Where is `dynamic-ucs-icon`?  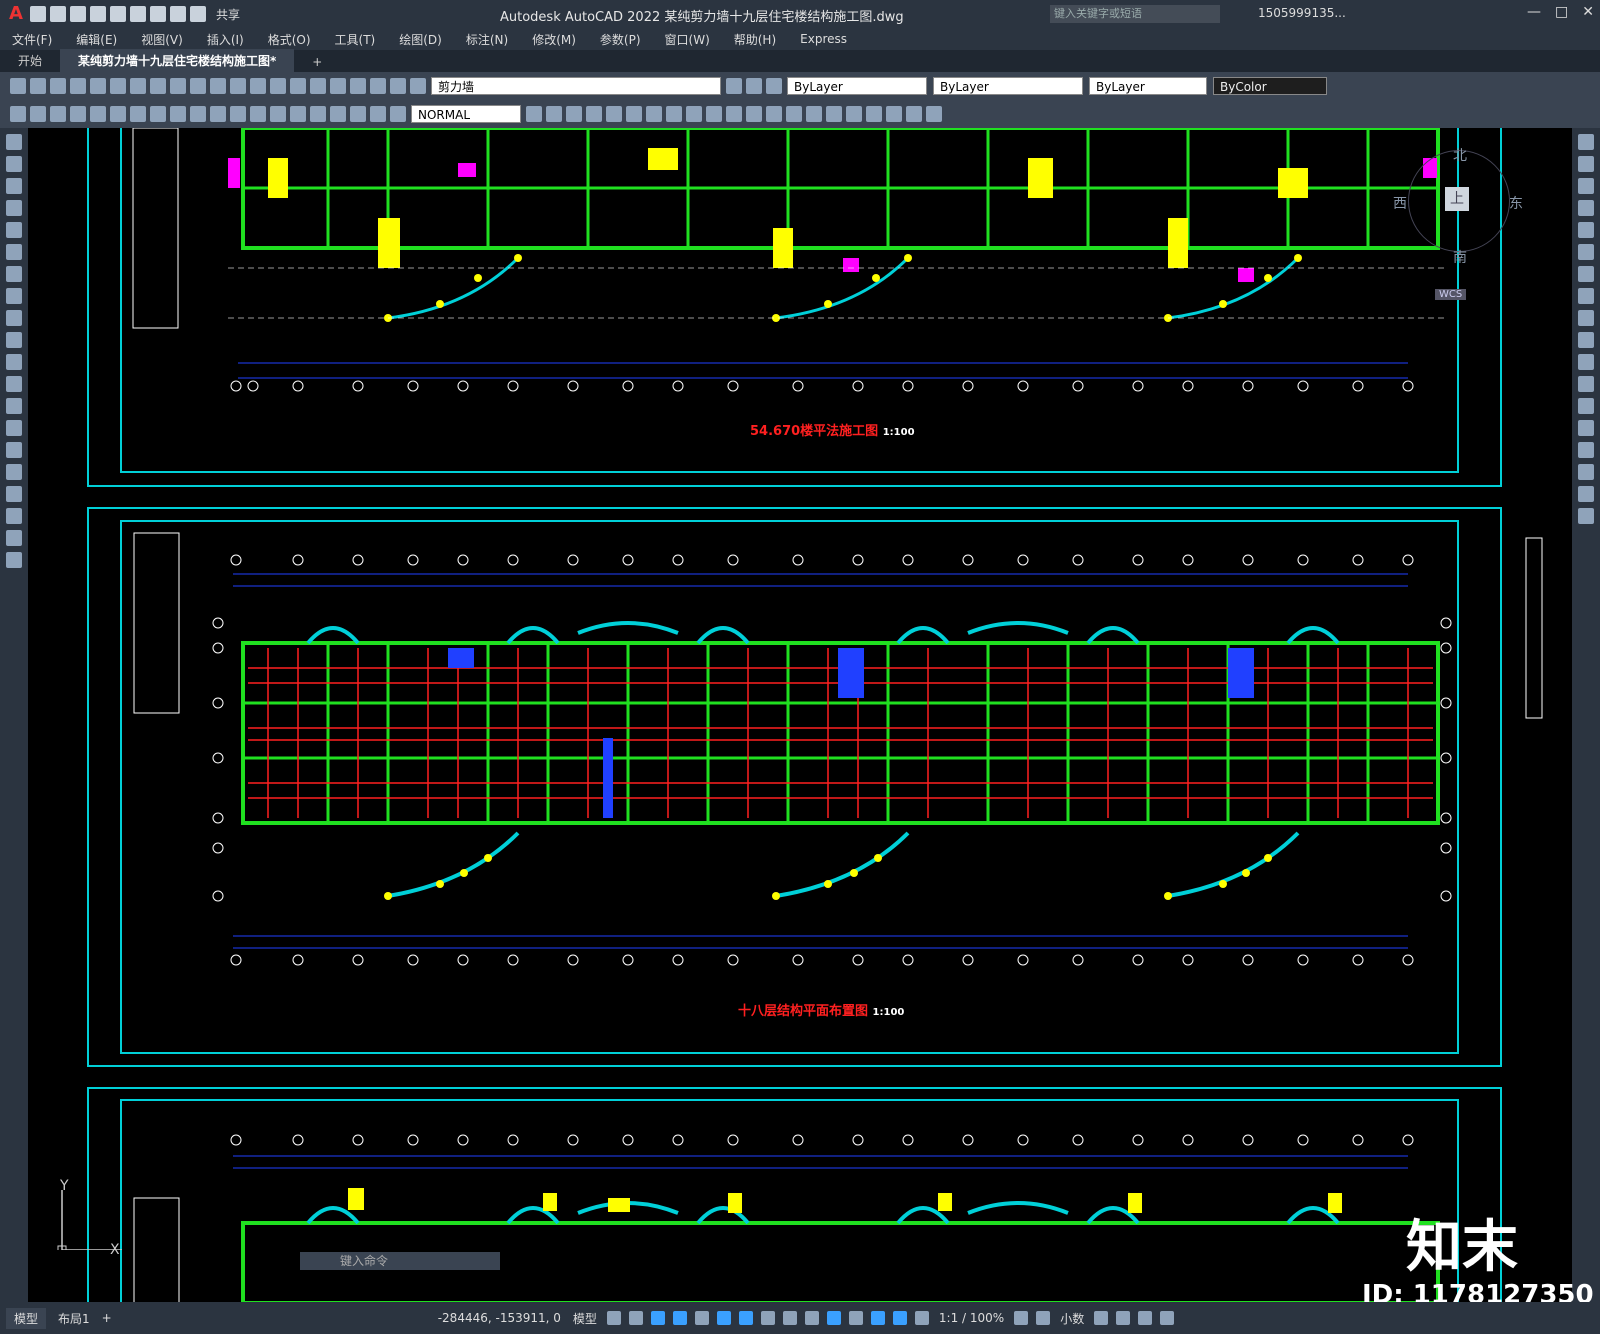
dynamic-ucs-icon is located at coordinates (833, 1318).